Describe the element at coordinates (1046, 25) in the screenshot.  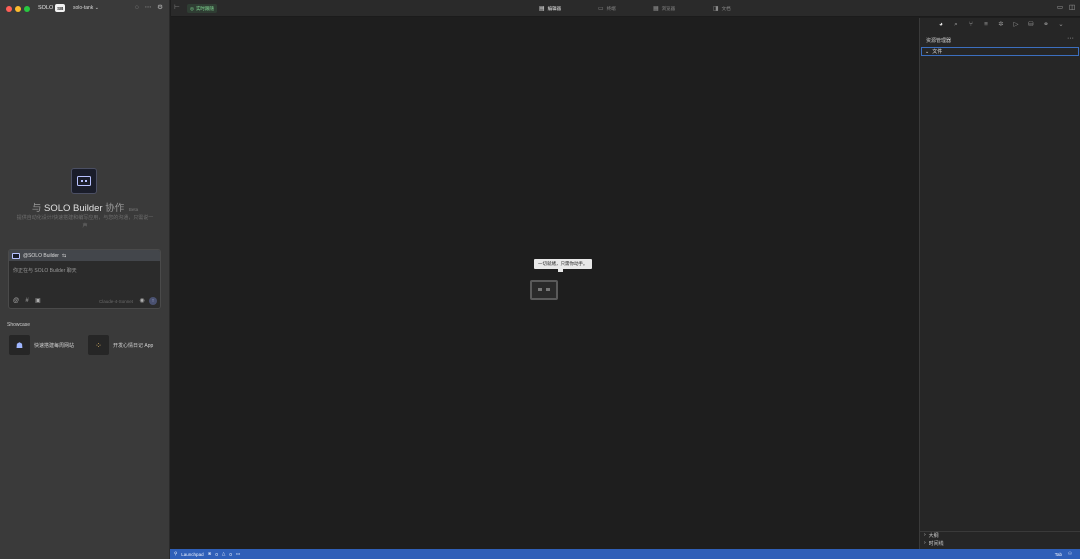
I see `link-icon: ⚭` at that location.